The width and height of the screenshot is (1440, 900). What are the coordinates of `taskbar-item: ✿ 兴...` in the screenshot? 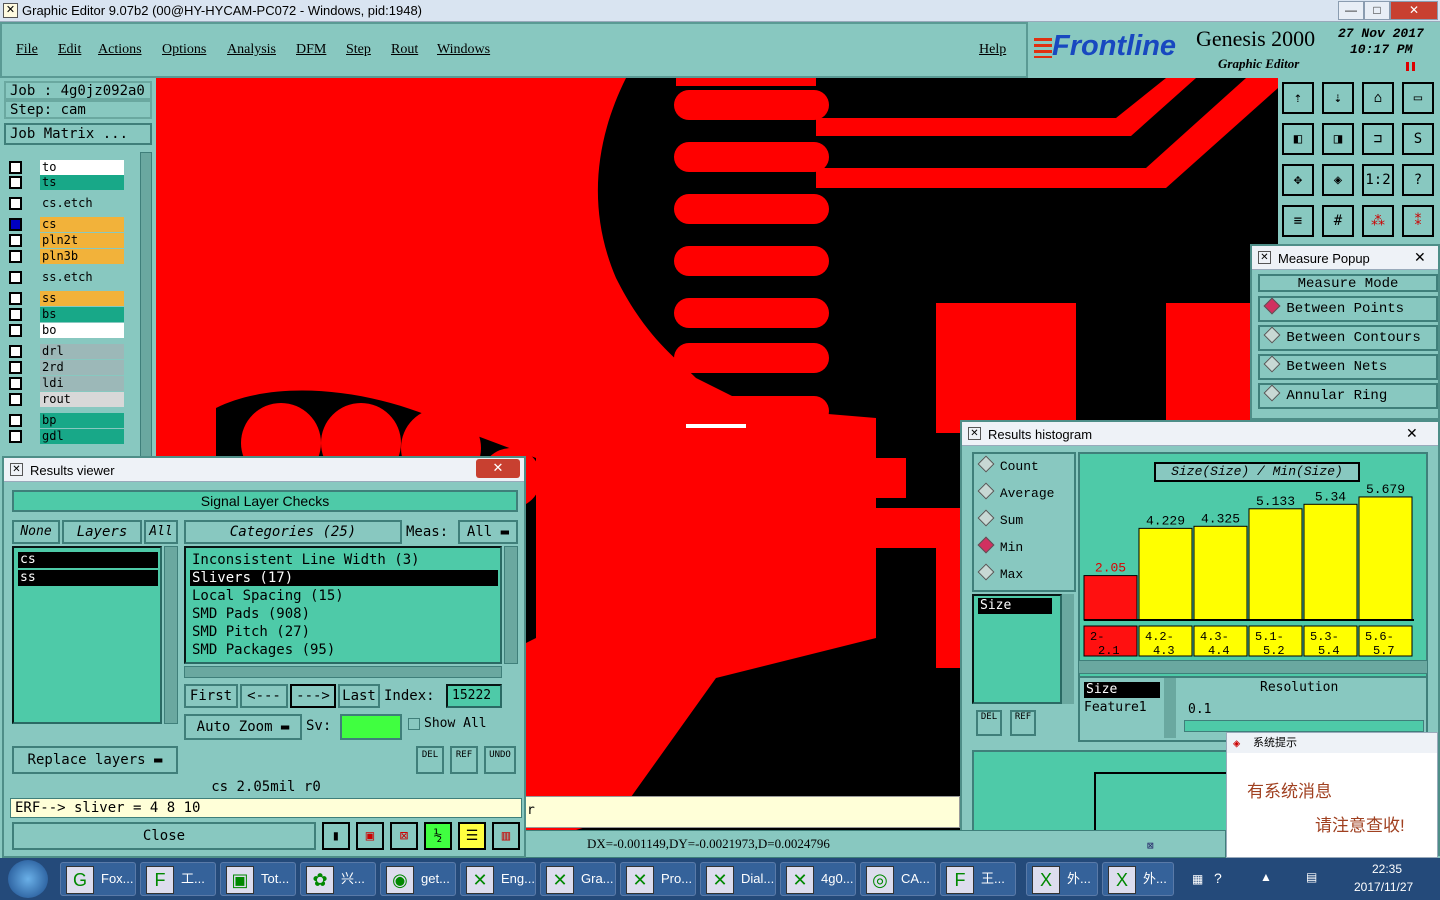 It's located at (338, 879).